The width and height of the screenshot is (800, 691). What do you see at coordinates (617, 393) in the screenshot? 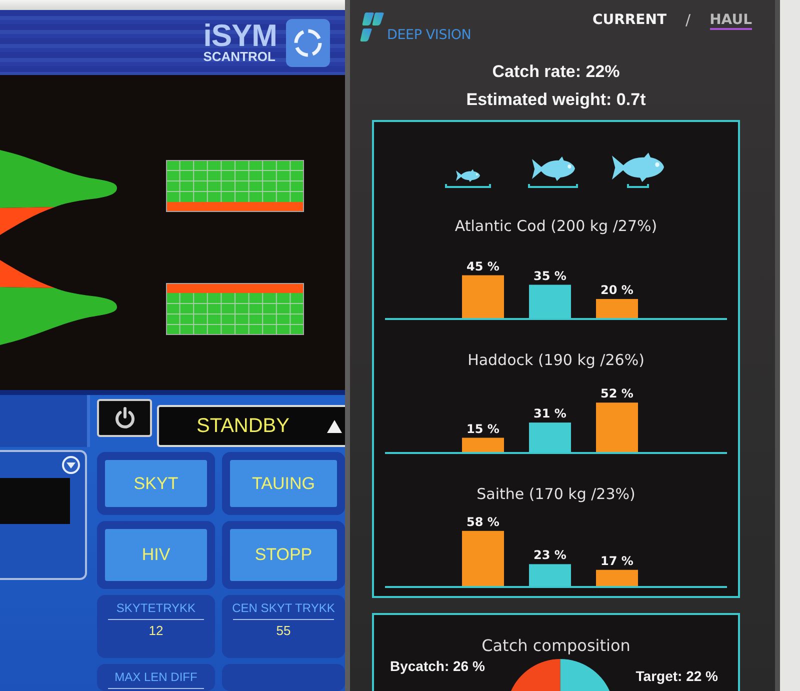
I see `bar-value-label: 52 %` at bounding box center [617, 393].